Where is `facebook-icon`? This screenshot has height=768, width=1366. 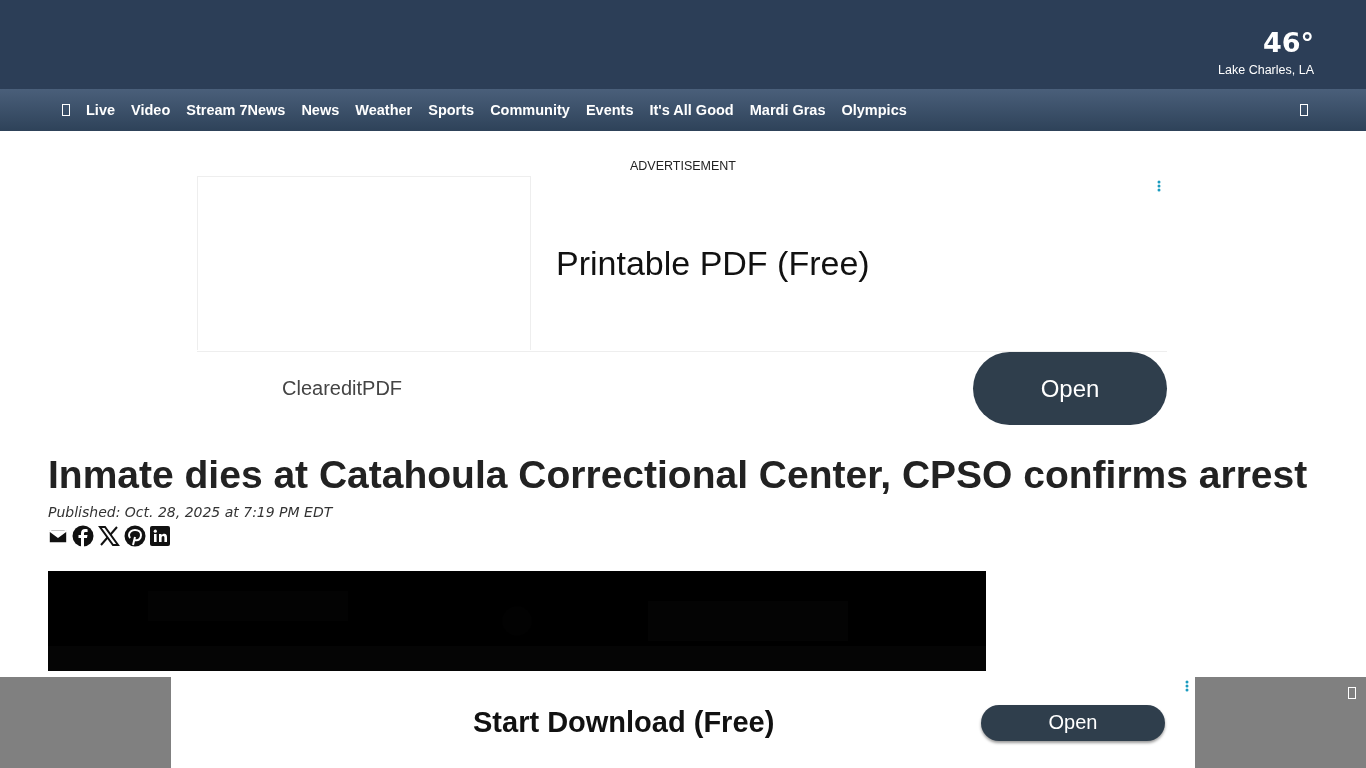
facebook-icon is located at coordinates (83, 536).